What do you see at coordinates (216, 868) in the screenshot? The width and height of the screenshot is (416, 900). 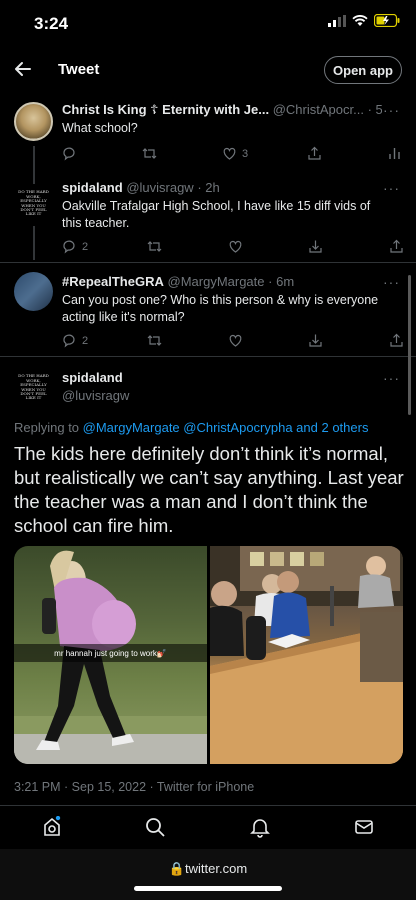 I see `url-text: twitter.com` at bounding box center [216, 868].